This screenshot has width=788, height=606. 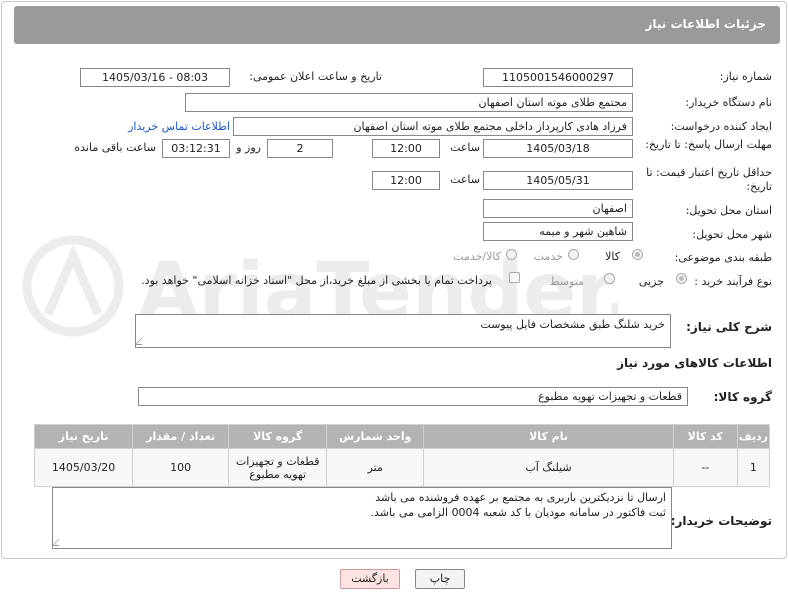 What do you see at coordinates (181, 467) in the screenshot?
I see `cell-quantity: 100` at bounding box center [181, 467].